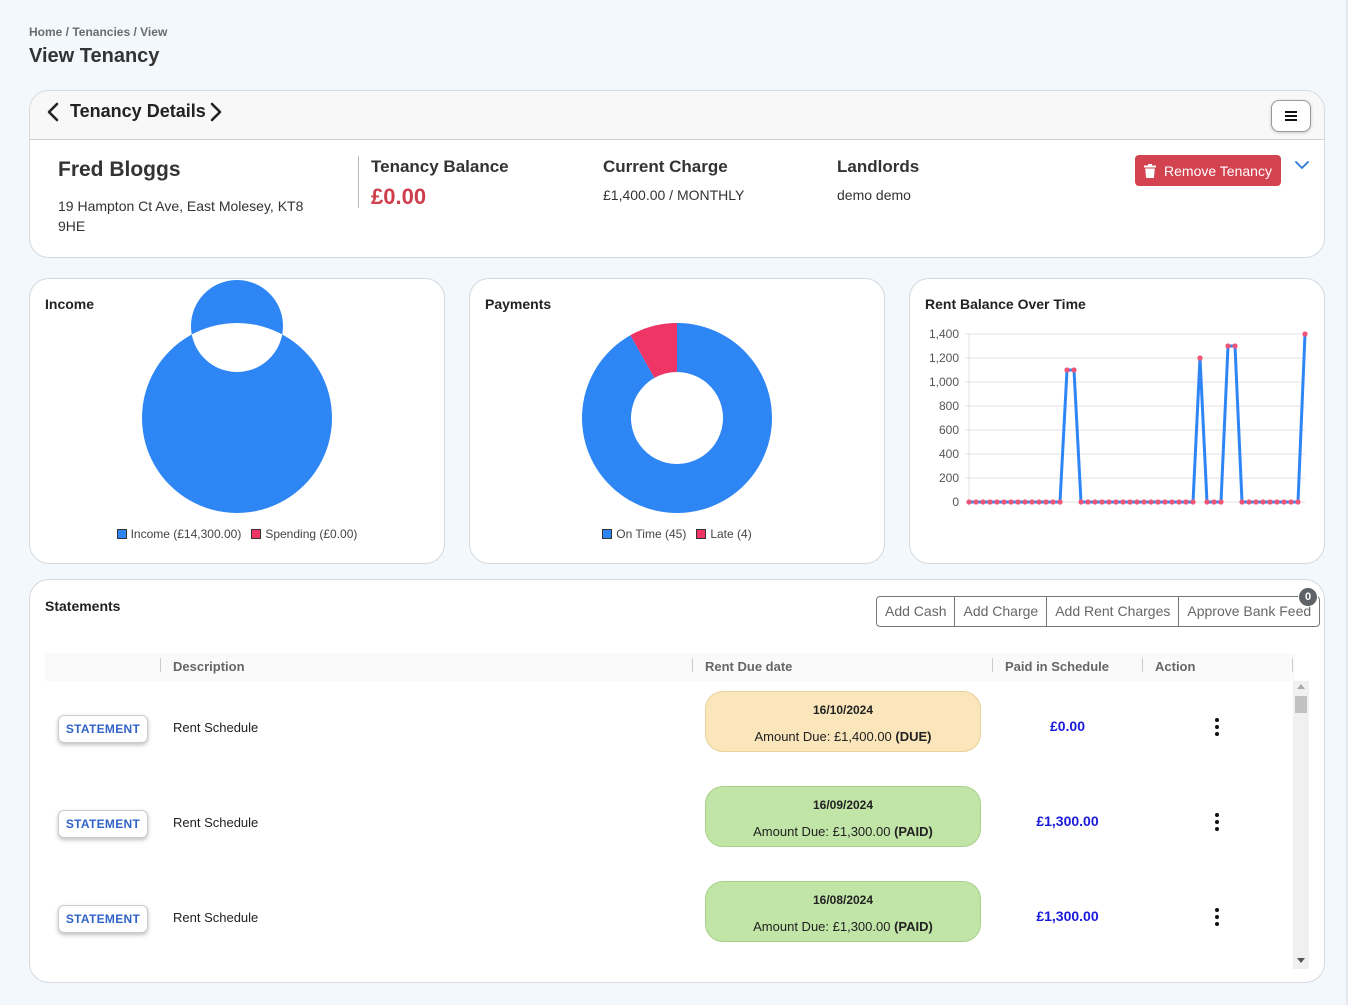  What do you see at coordinates (1291, 116) in the screenshot?
I see `menu-button` at bounding box center [1291, 116].